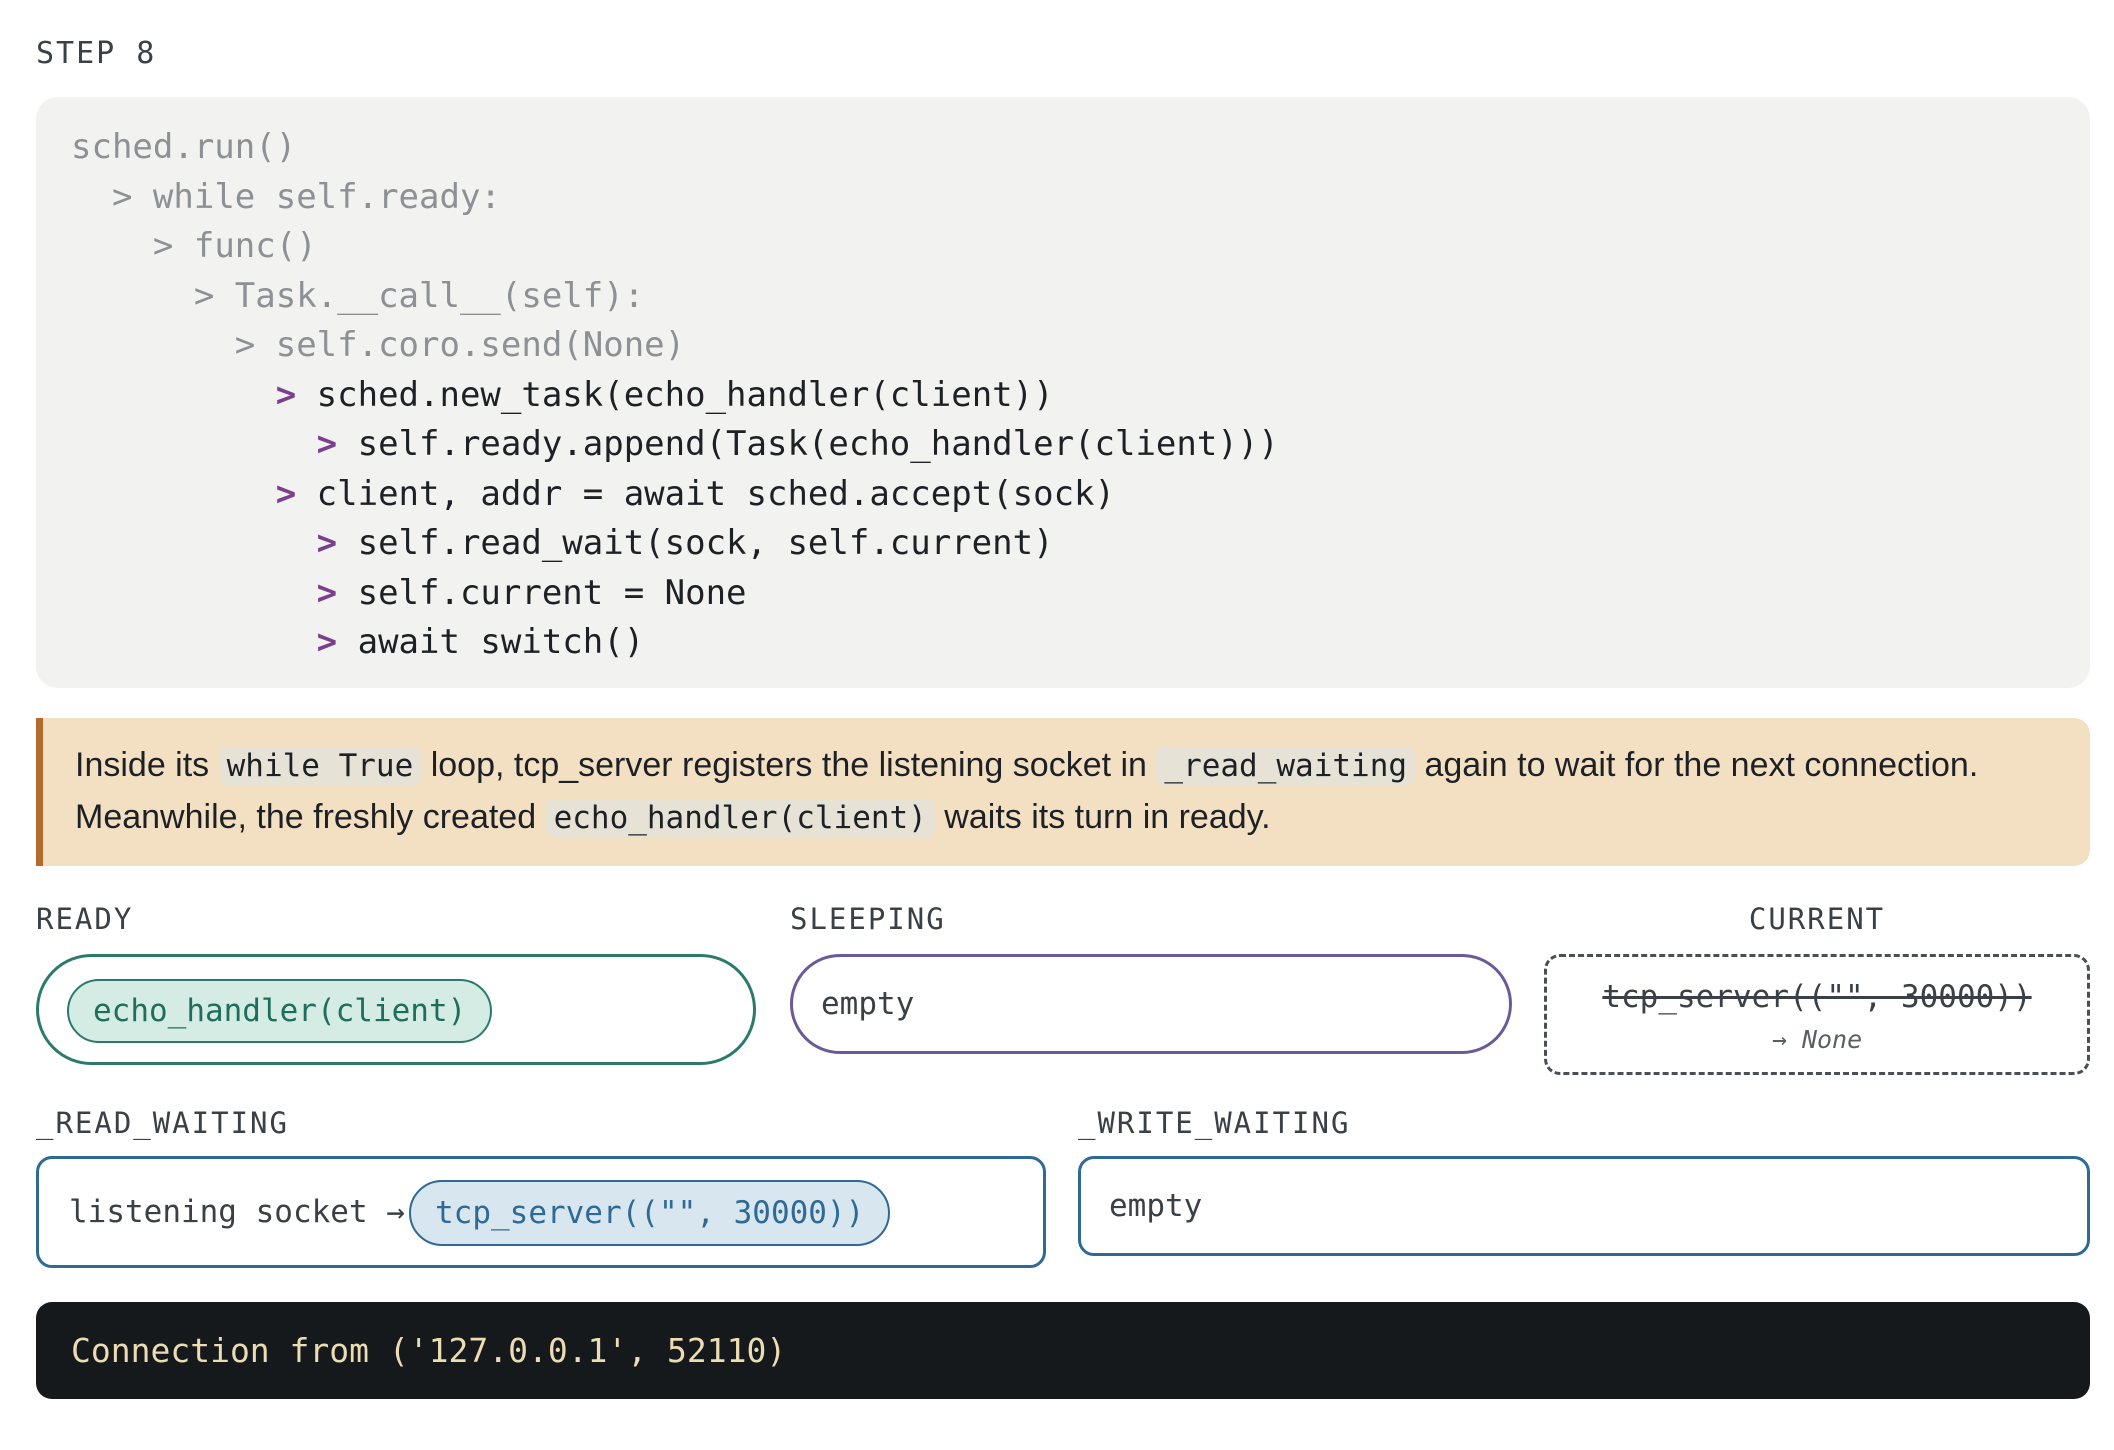  I want to click on inline-code: while True, so click(320, 766).